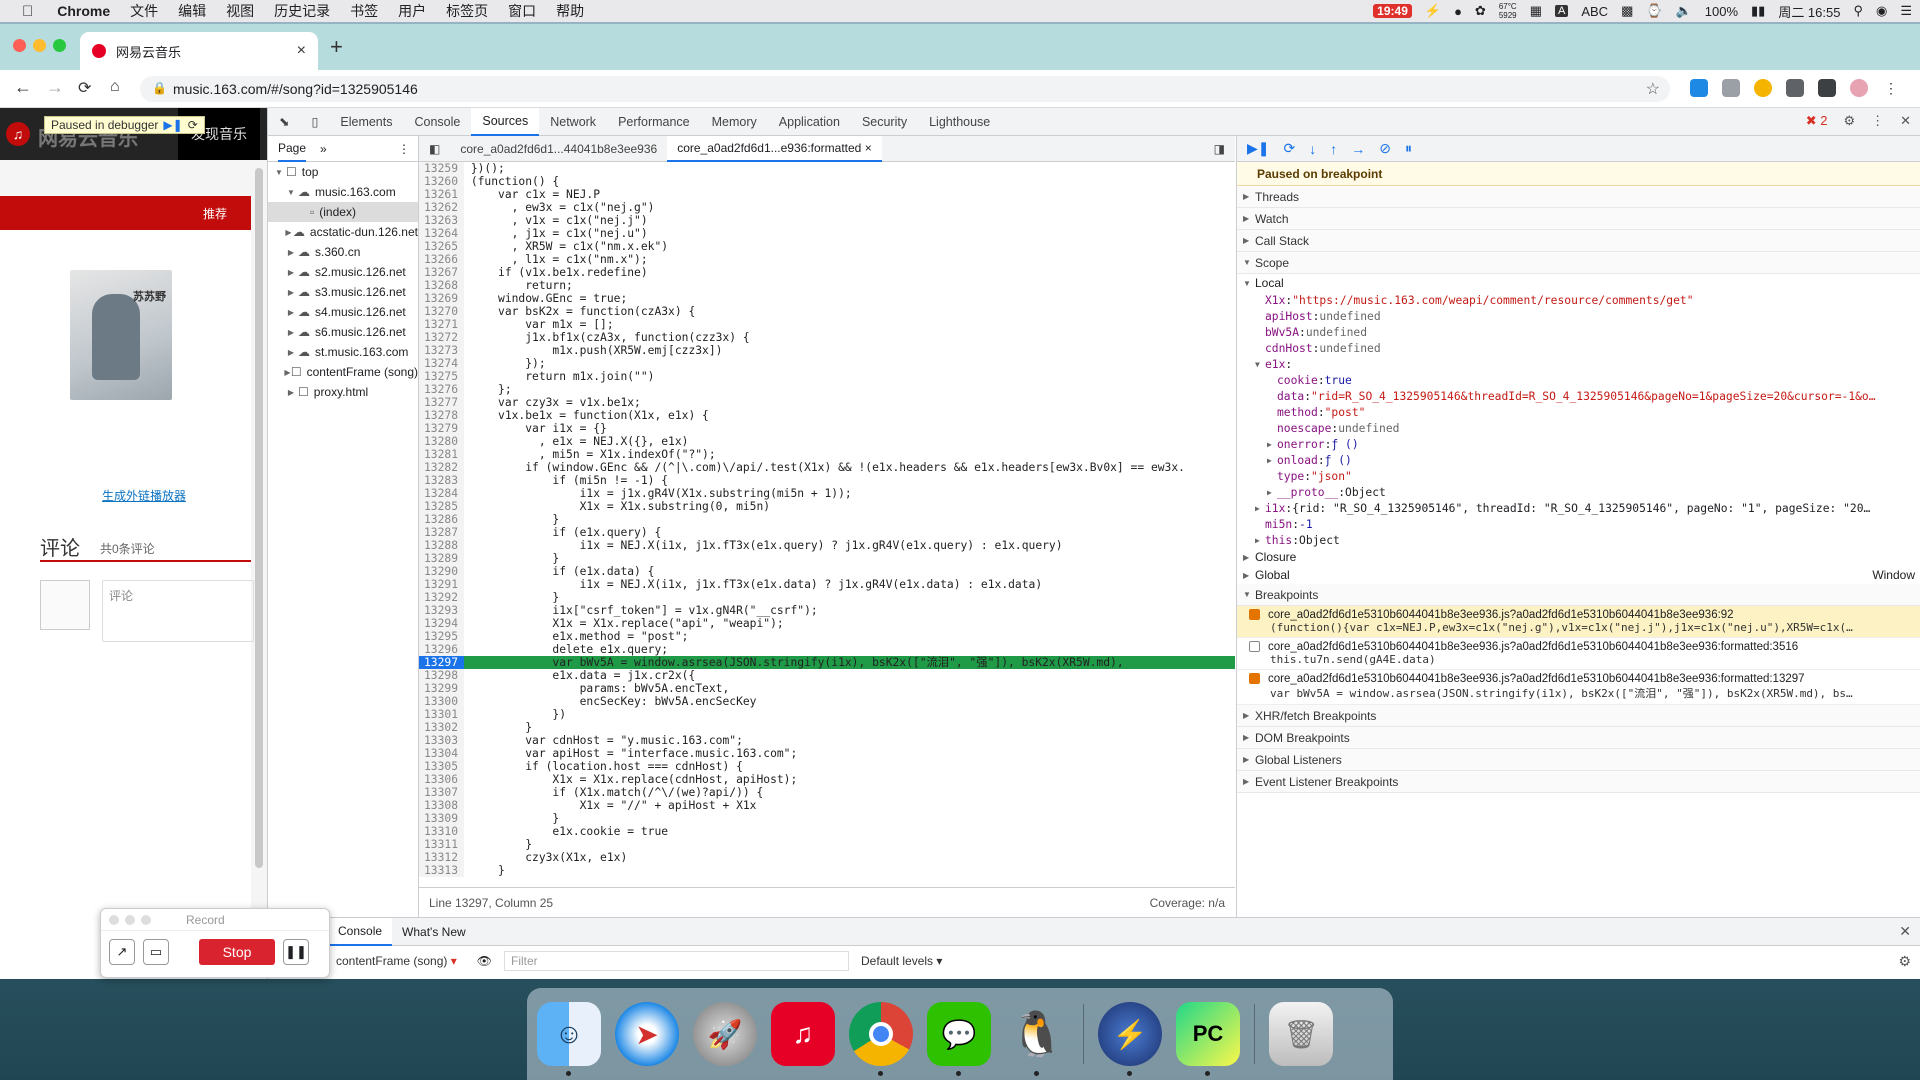 This screenshot has height=1080, width=1920. What do you see at coordinates (1827, 88) in the screenshot?
I see `extensions-puzzle-icon` at bounding box center [1827, 88].